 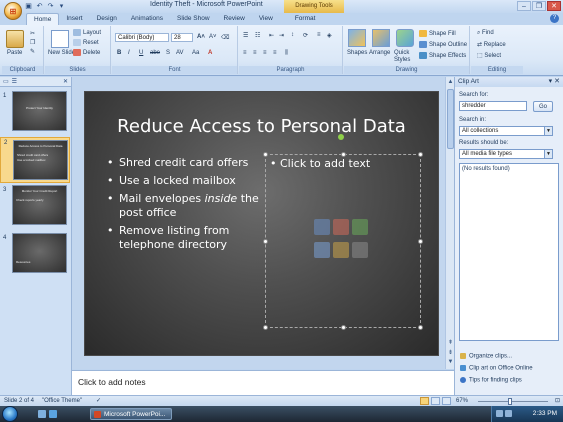 I want to click on slide-thumbnail-1: 1 Protect Your Identity, so click(x=35, y=114).